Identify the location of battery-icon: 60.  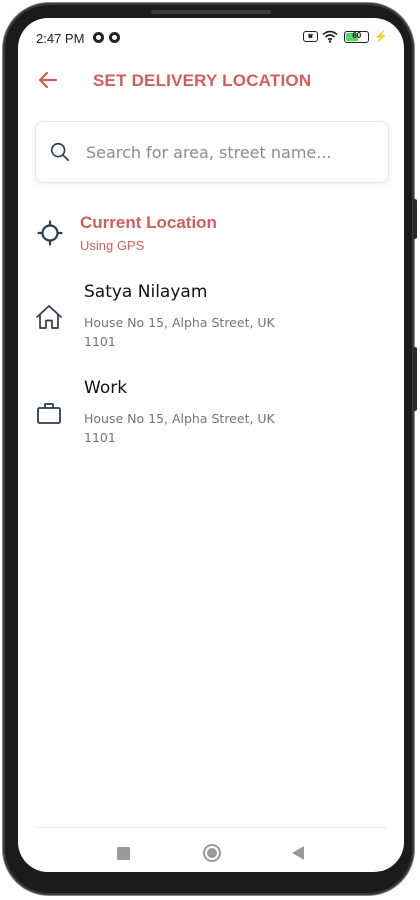
(357, 36).